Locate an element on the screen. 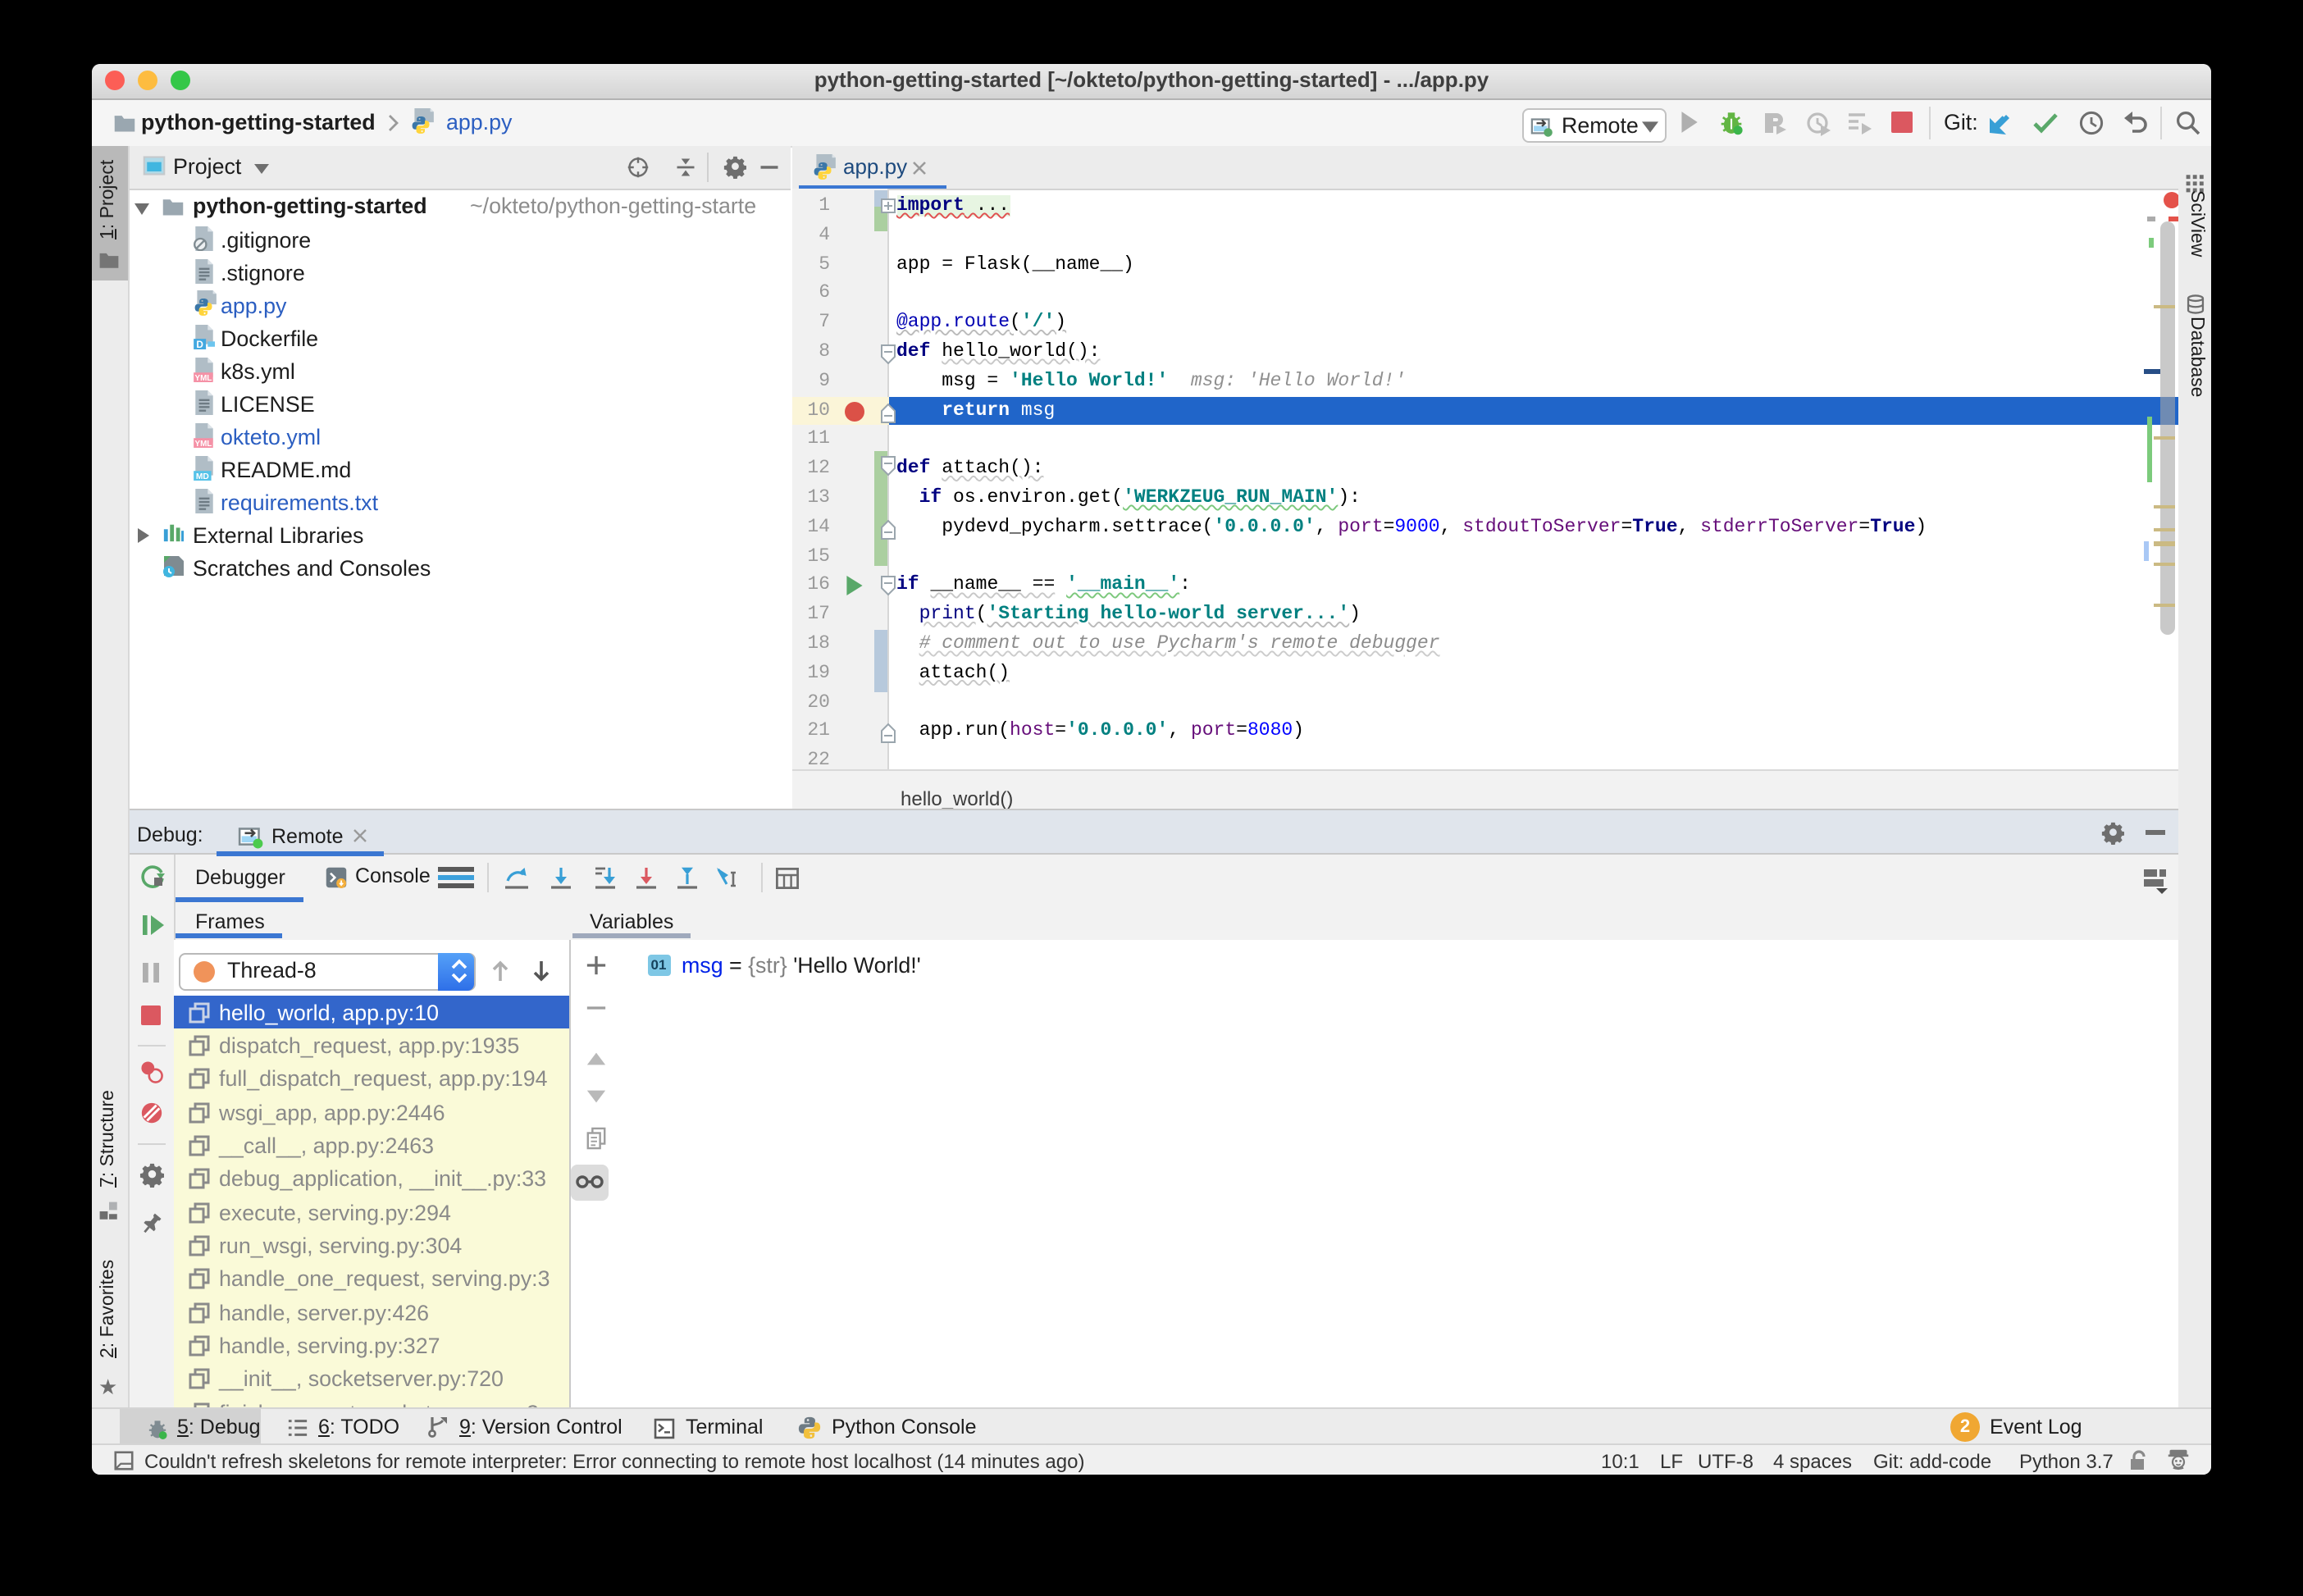 This screenshot has width=2303, height=1596. svg-text: MD is located at coordinates (201, 476).